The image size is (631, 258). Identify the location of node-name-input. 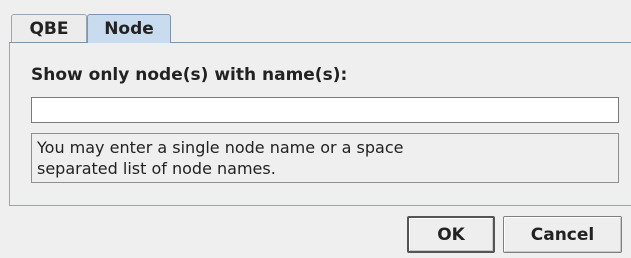
(325, 110).